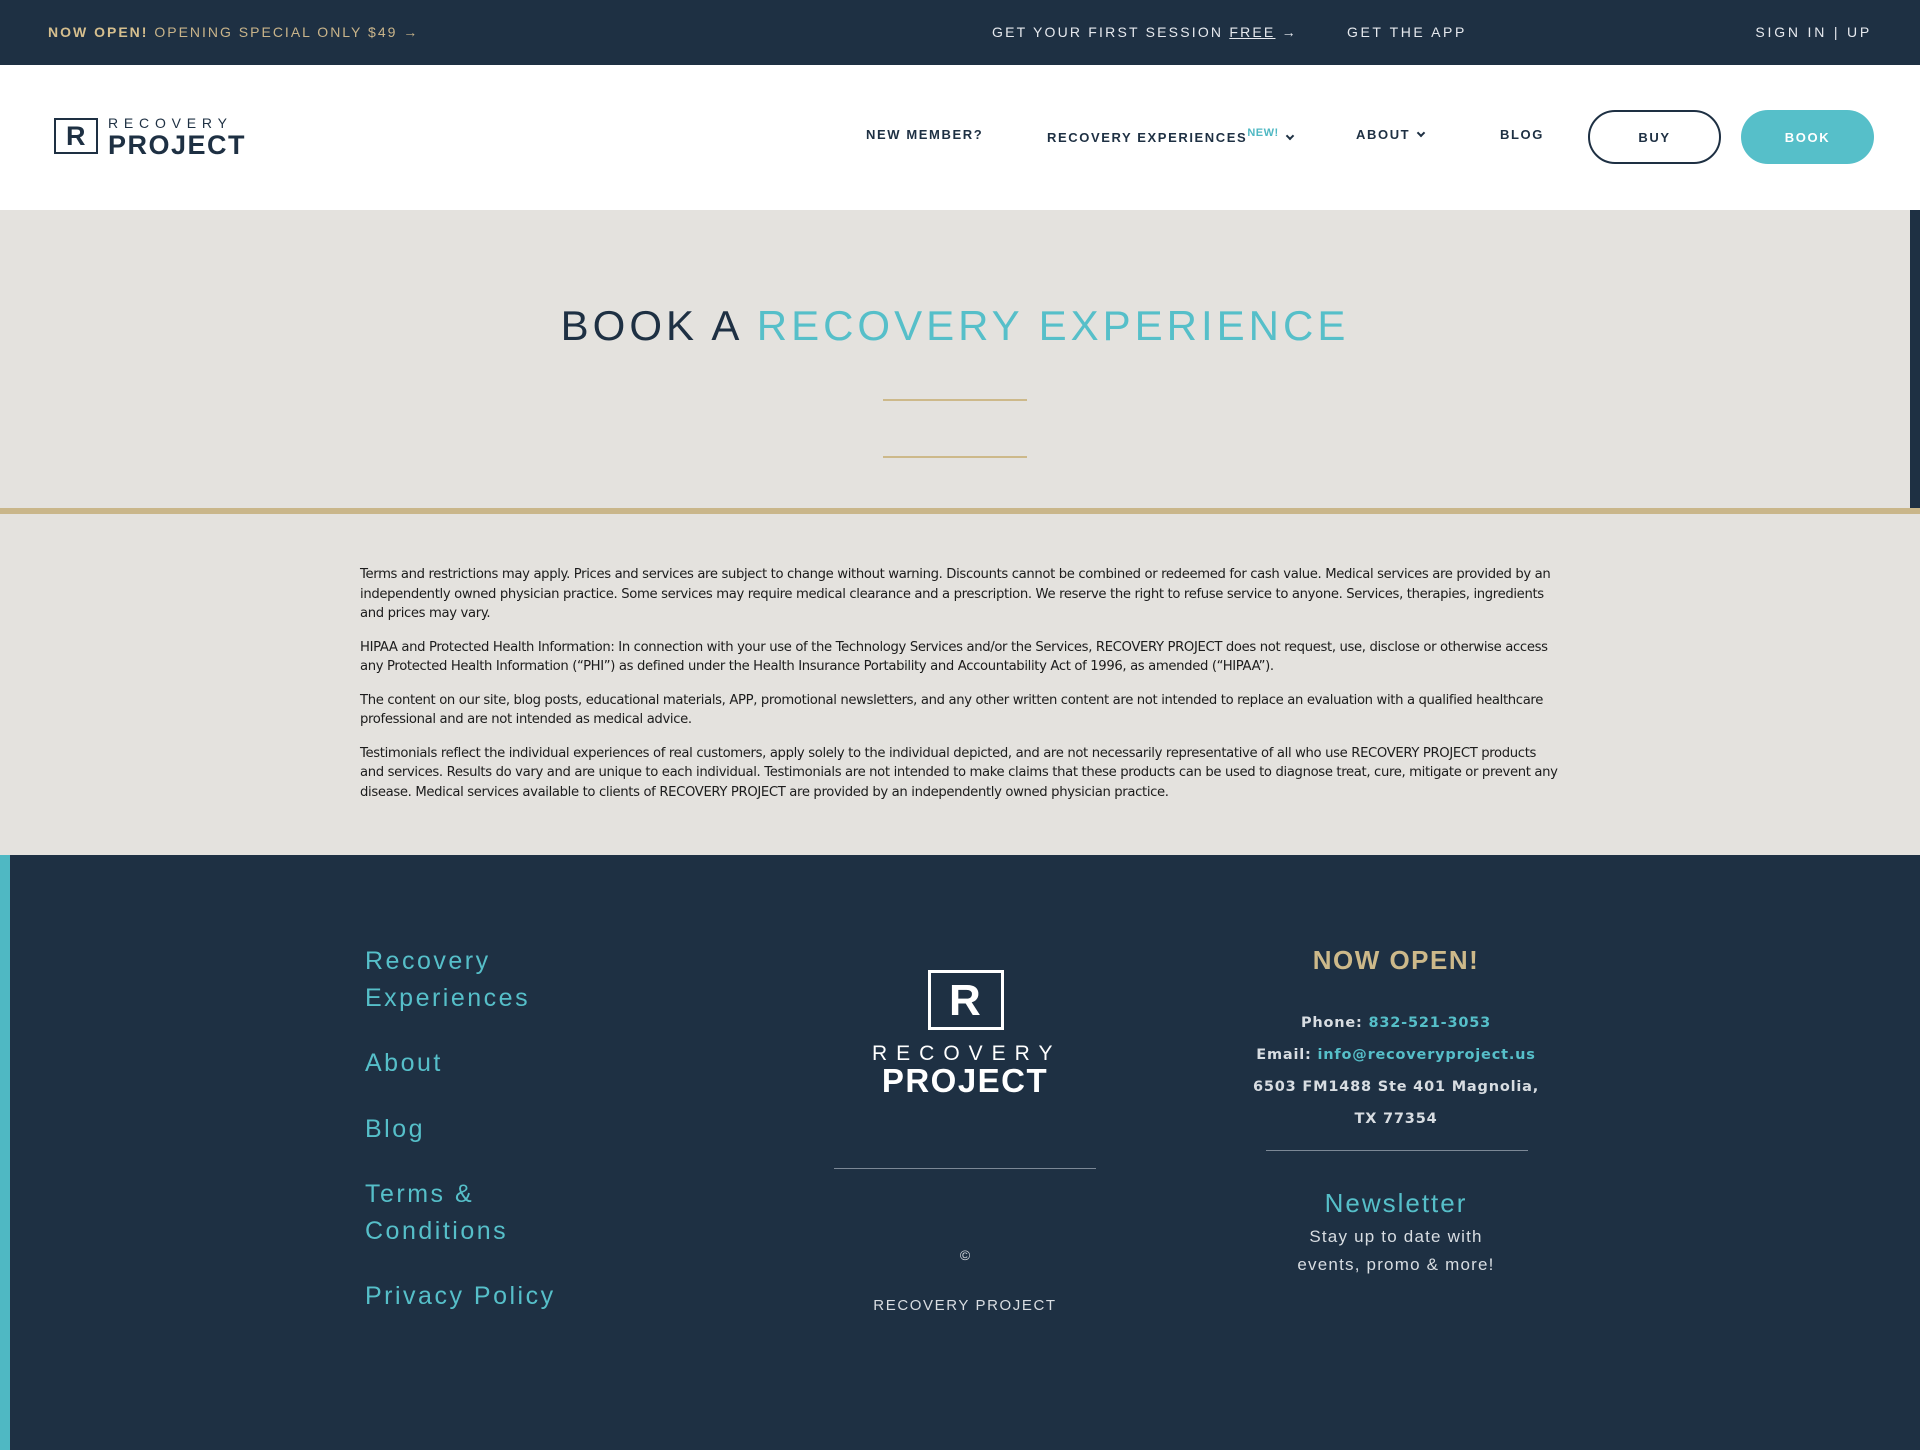 Image resolution: width=1920 pixels, height=1450 pixels. Describe the element at coordinates (1383, 134) in the screenshot. I see `nav-about-label: ABOUT` at that location.